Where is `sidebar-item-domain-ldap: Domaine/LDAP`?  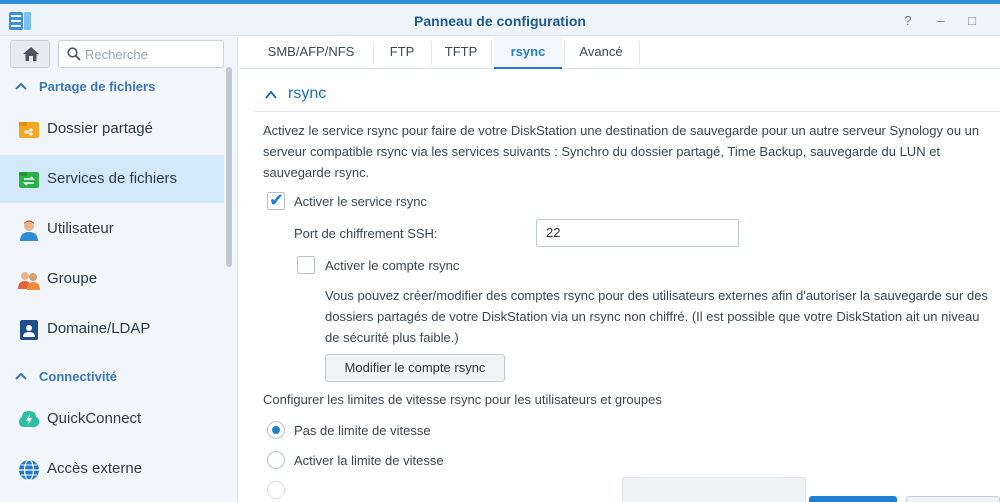
sidebar-item-domain-ldap: Domaine/LDAP is located at coordinates (112, 329).